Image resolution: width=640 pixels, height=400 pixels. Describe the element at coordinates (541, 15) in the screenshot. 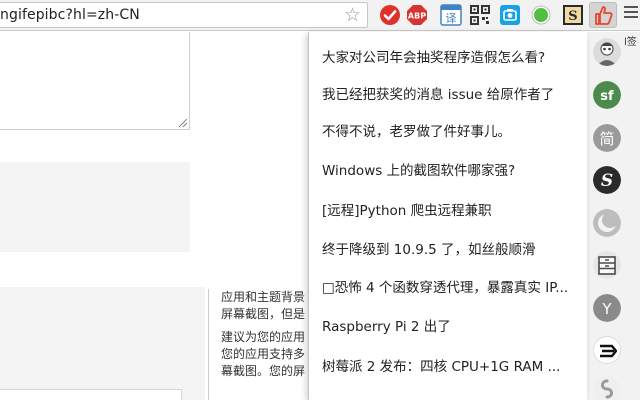

I see `green-circle-icon` at that location.